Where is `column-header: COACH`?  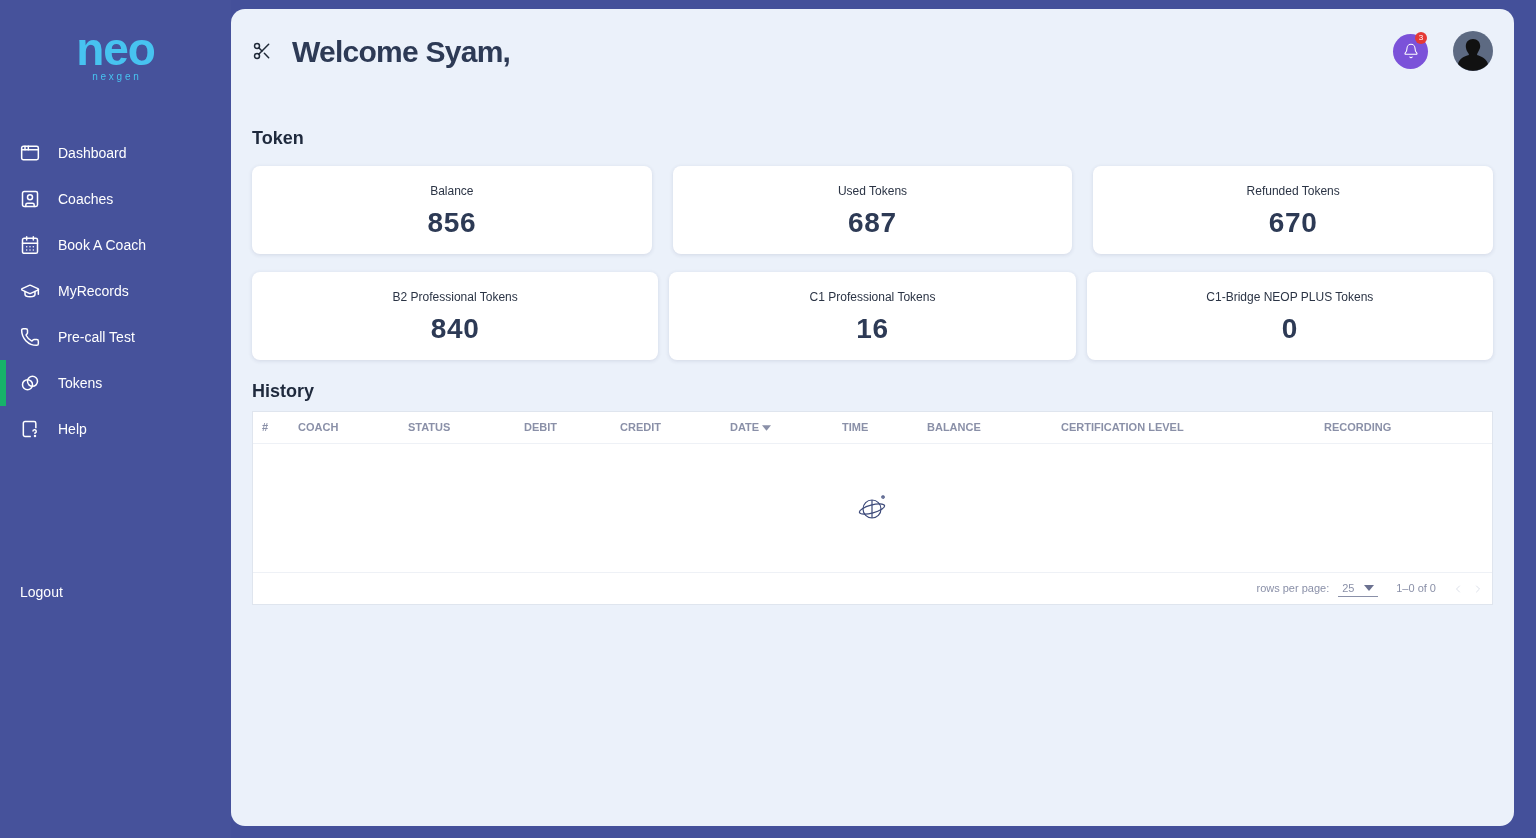 column-header: COACH is located at coordinates (353, 427).